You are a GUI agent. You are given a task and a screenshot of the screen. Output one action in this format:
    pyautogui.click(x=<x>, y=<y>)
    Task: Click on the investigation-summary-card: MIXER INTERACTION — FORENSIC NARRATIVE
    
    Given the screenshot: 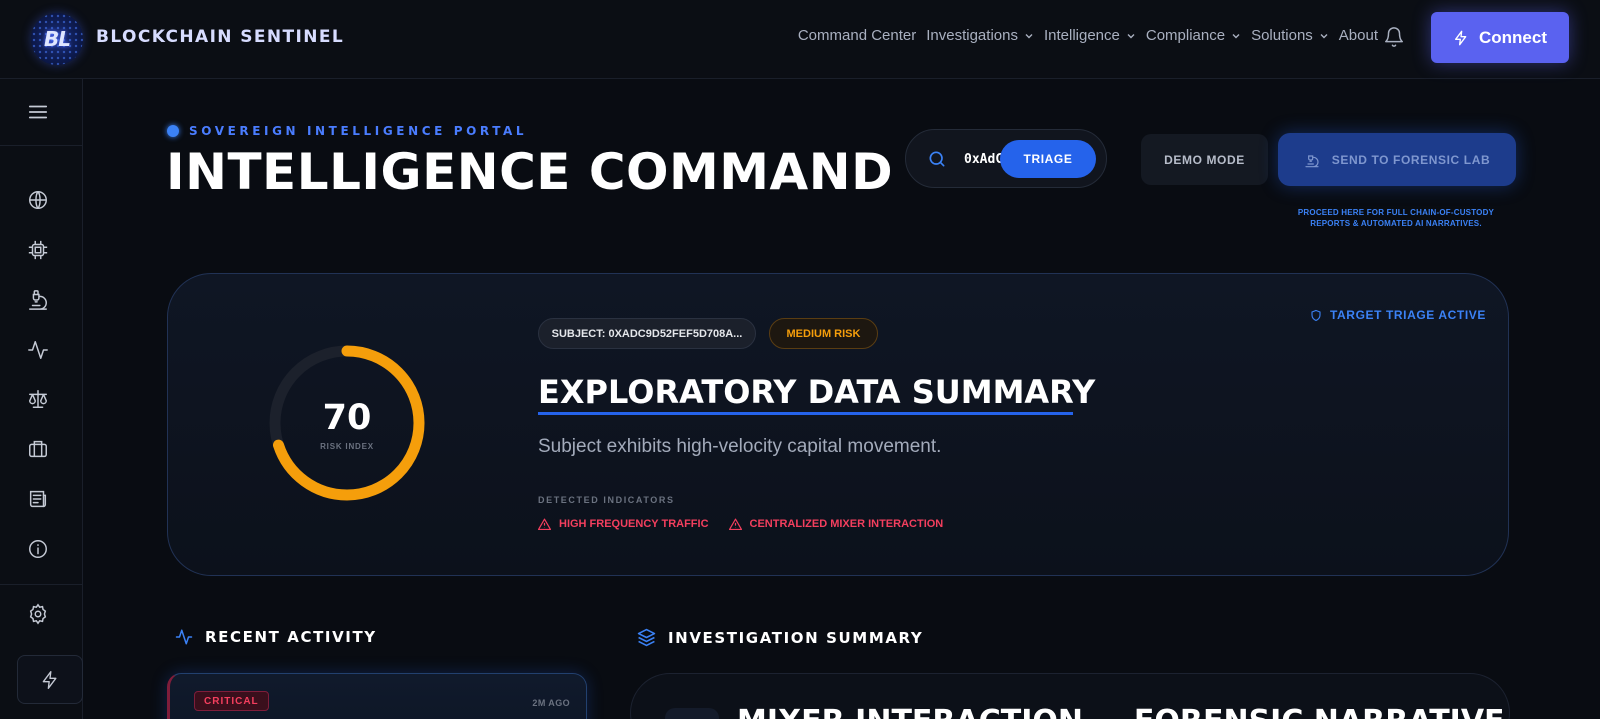 What is the action you would take?
    pyautogui.click(x=1070, y=696)
    